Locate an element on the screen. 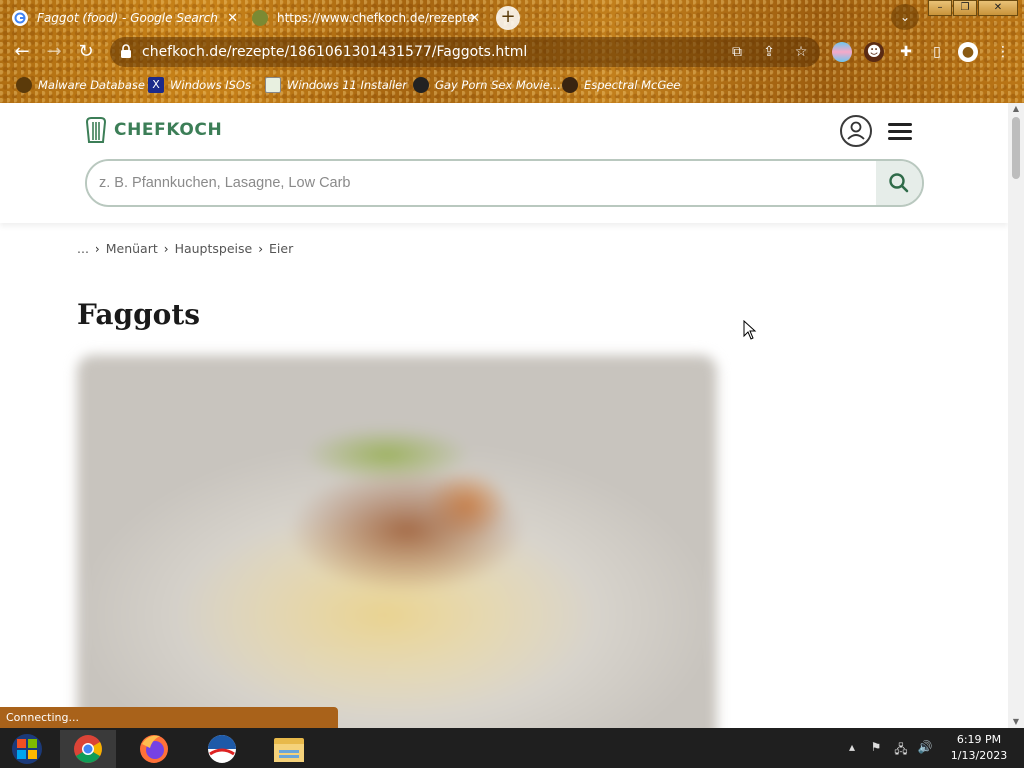  bookmark-windows-isos: X Windows ISOs is located at coordinates (199, 85).